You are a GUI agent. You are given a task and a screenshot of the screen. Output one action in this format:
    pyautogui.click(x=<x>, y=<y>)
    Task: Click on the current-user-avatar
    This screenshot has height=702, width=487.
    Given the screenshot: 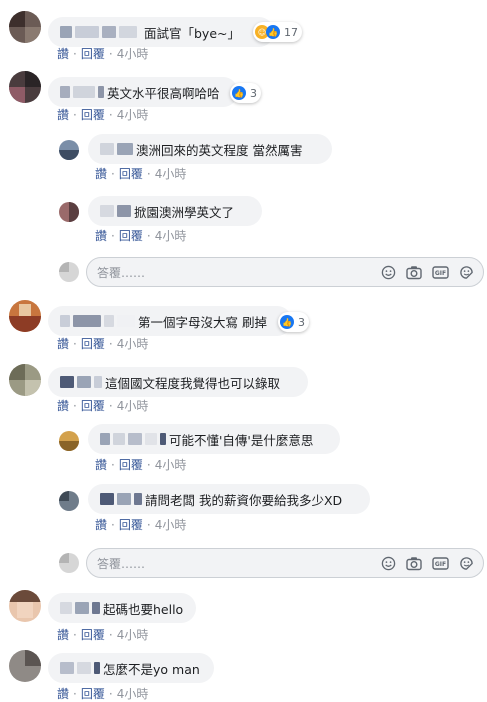 What is the action you would take?
    pyautogui.click(x=69, y=563)
    